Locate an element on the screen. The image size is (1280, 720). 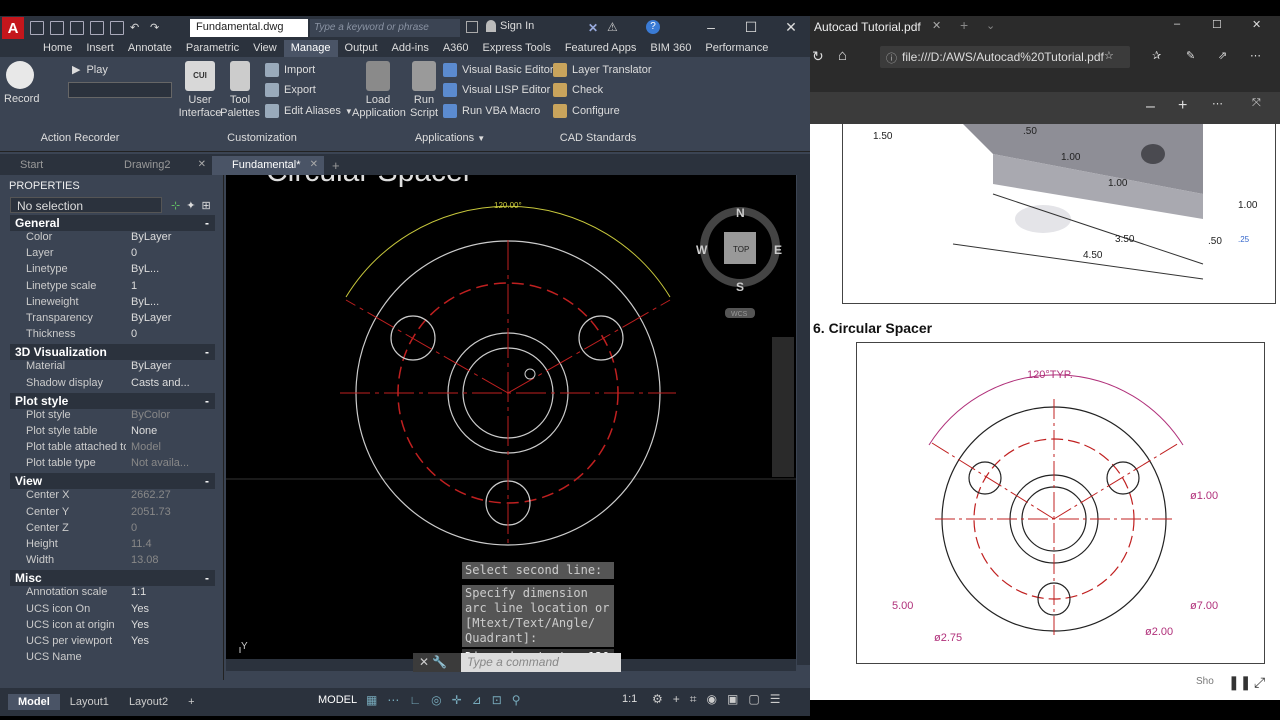
property-row: Material ByLayer is located at coordinates (113, 368).